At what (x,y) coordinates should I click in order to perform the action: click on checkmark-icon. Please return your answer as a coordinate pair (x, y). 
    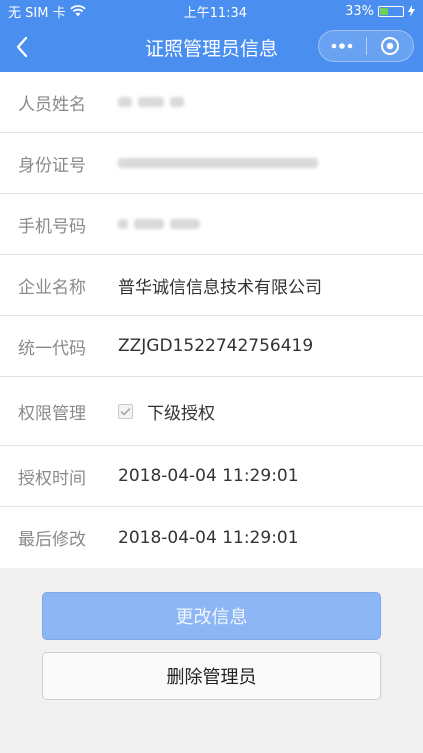
    Looking at the image, I should click on (125, 411).